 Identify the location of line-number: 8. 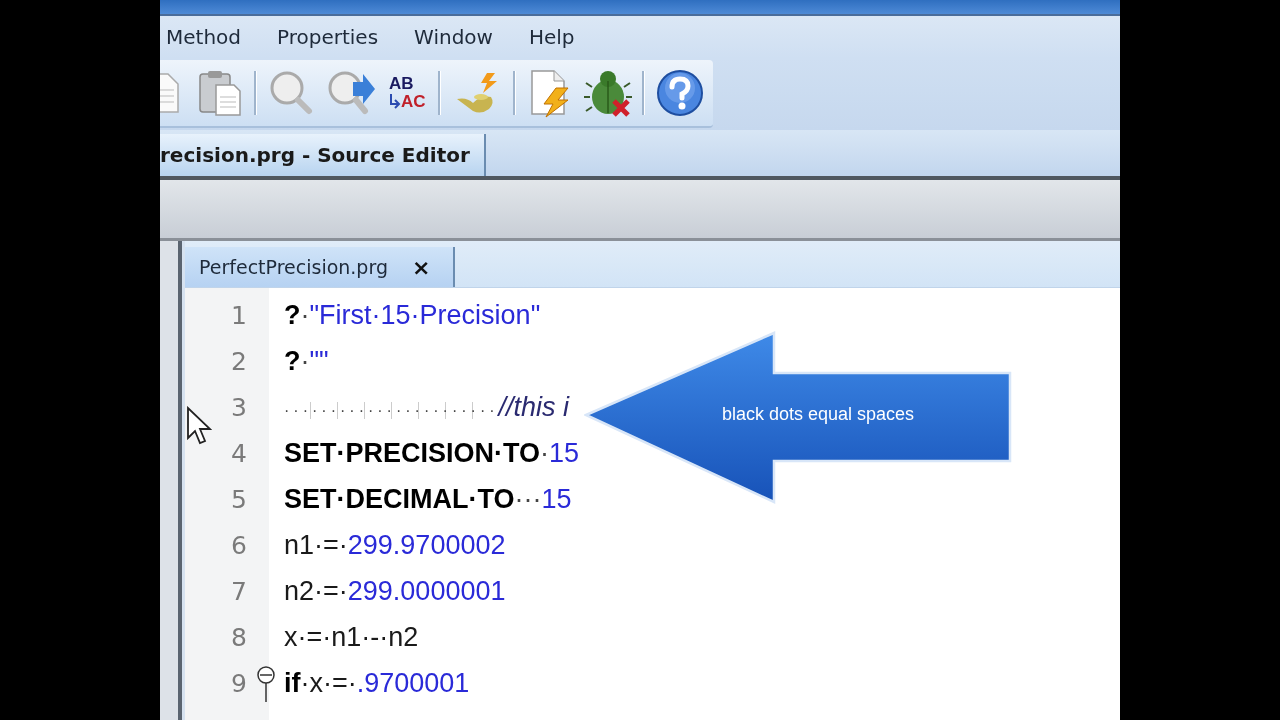
(238, 637).